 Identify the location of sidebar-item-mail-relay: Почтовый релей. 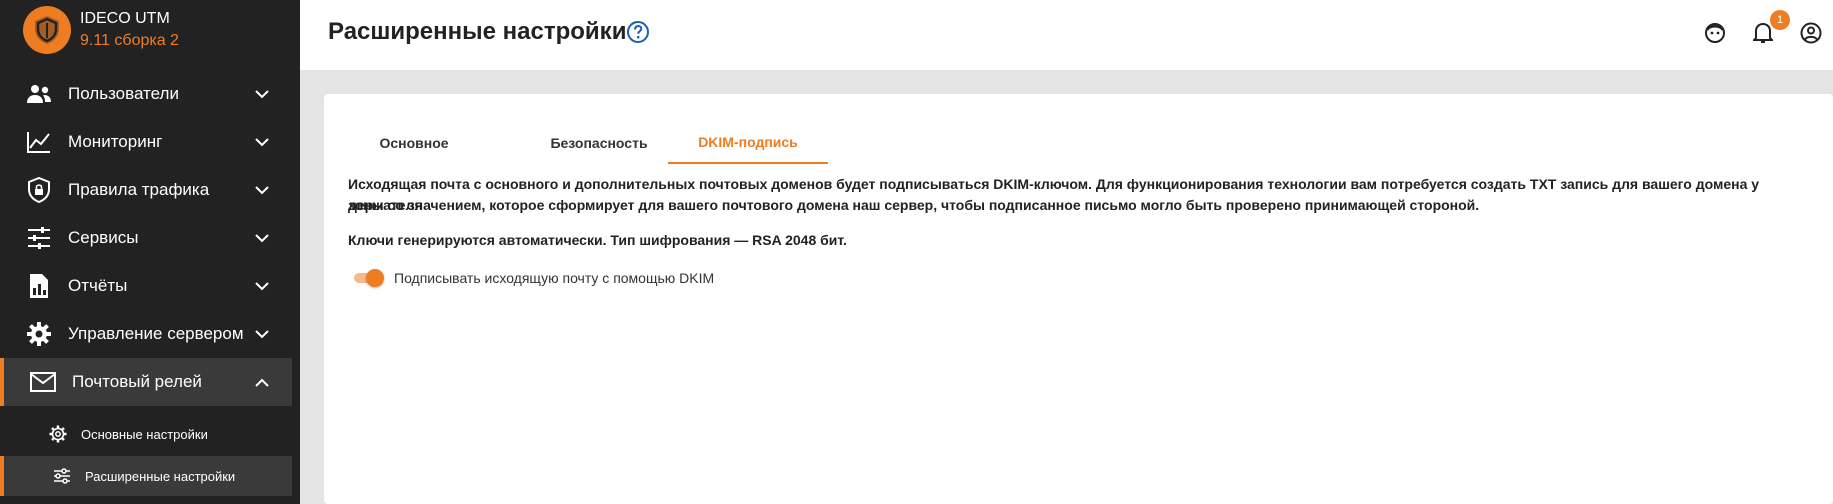
(146, 382).